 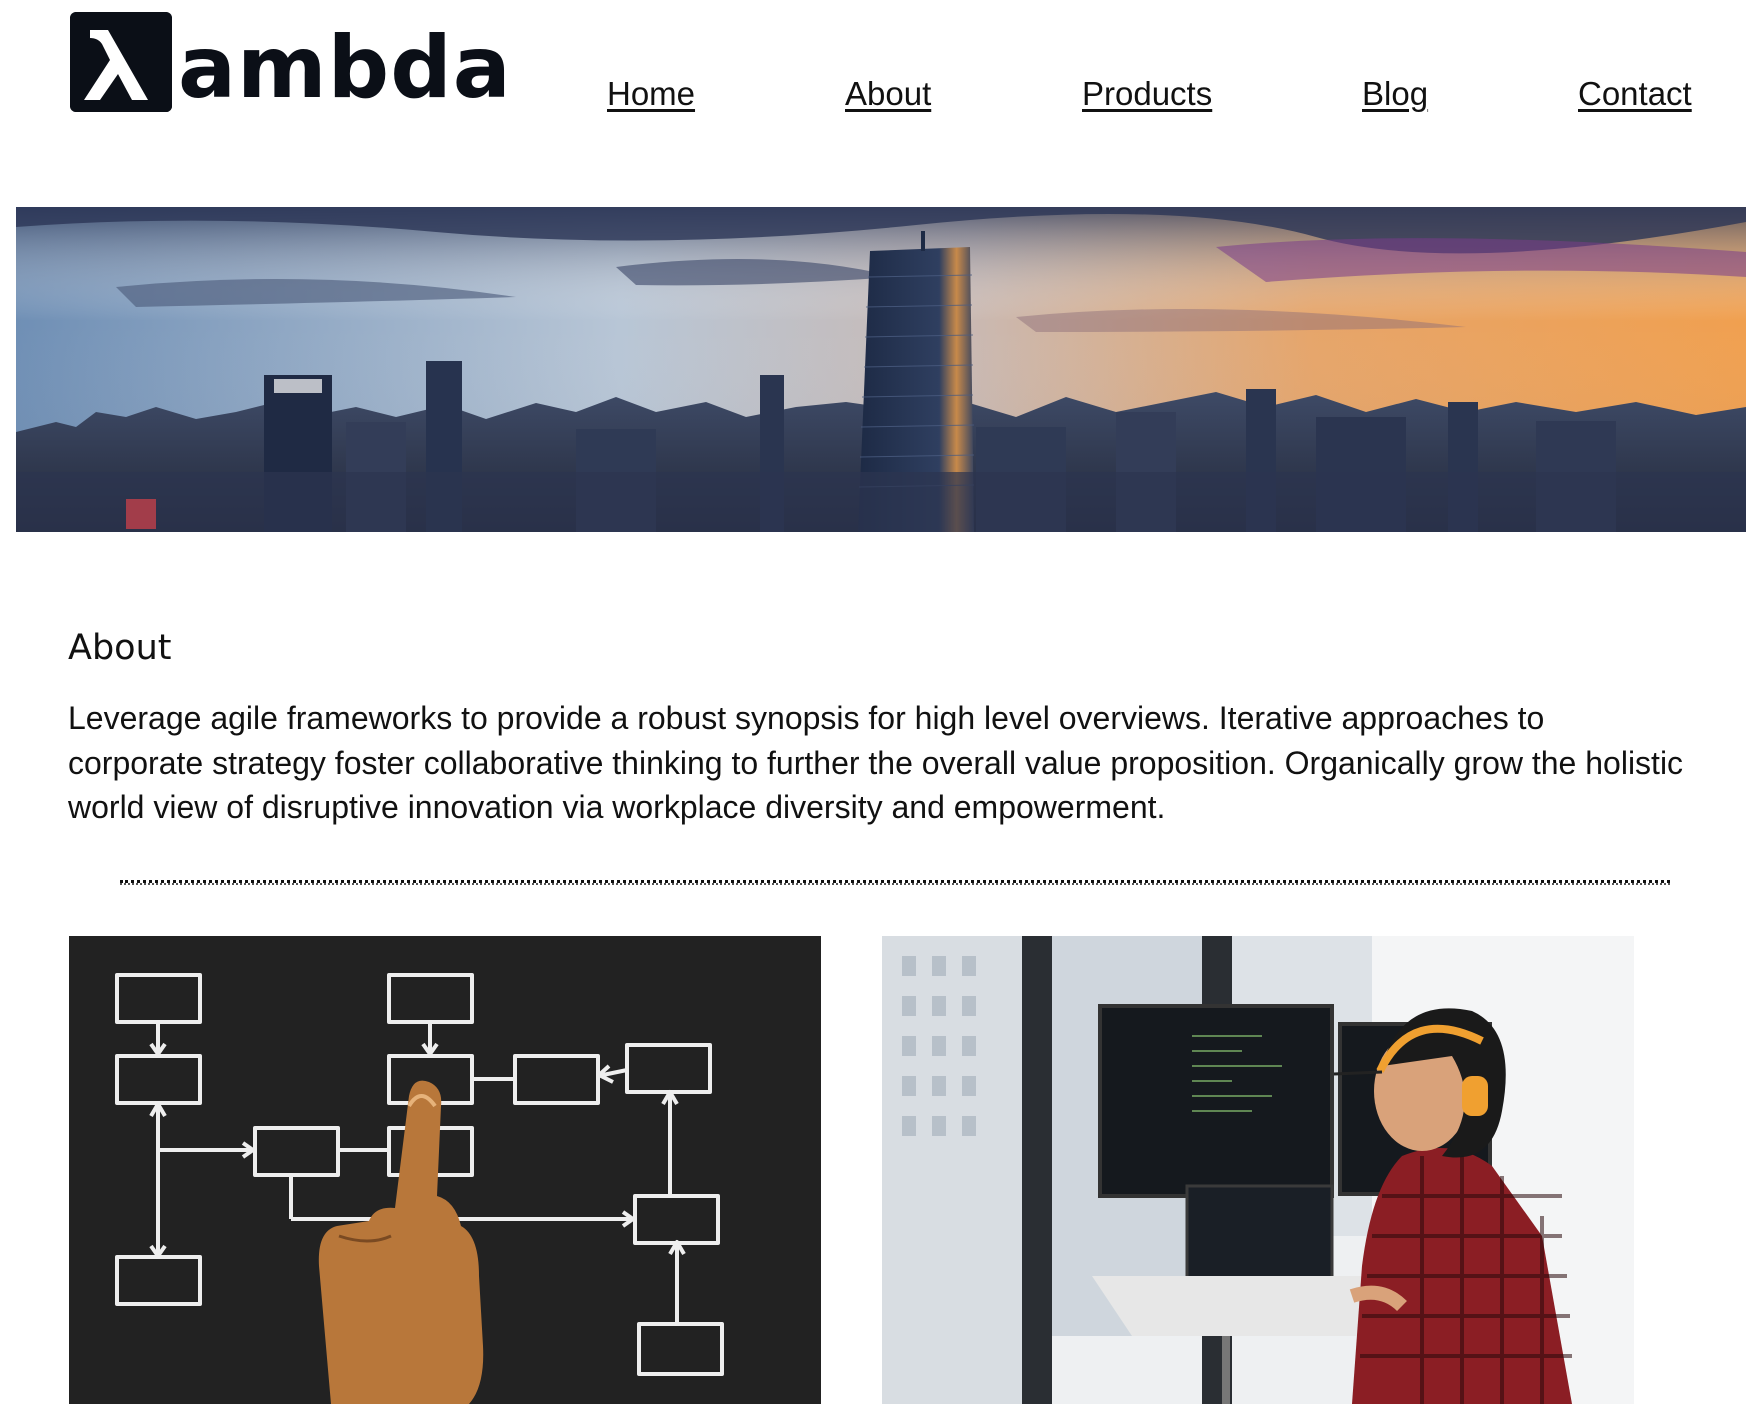 I want to click on nav-link-contact: Contact, so click(x=1635, y=94).